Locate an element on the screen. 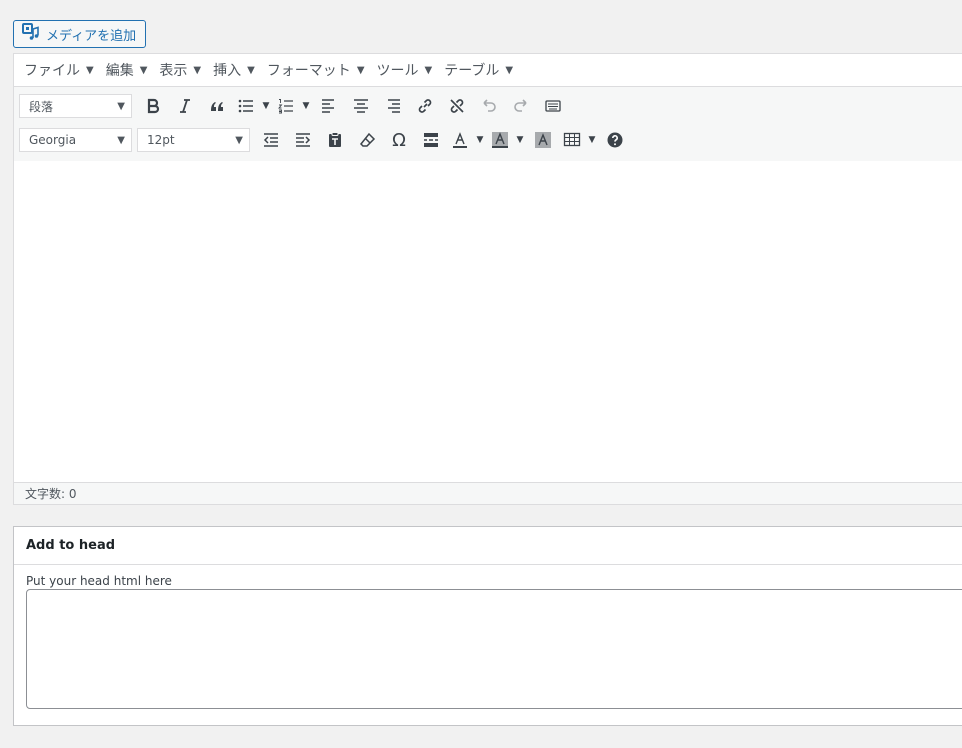 This screenshot has height=748, width=962. align-right-button is located at coordinates (393, 106).